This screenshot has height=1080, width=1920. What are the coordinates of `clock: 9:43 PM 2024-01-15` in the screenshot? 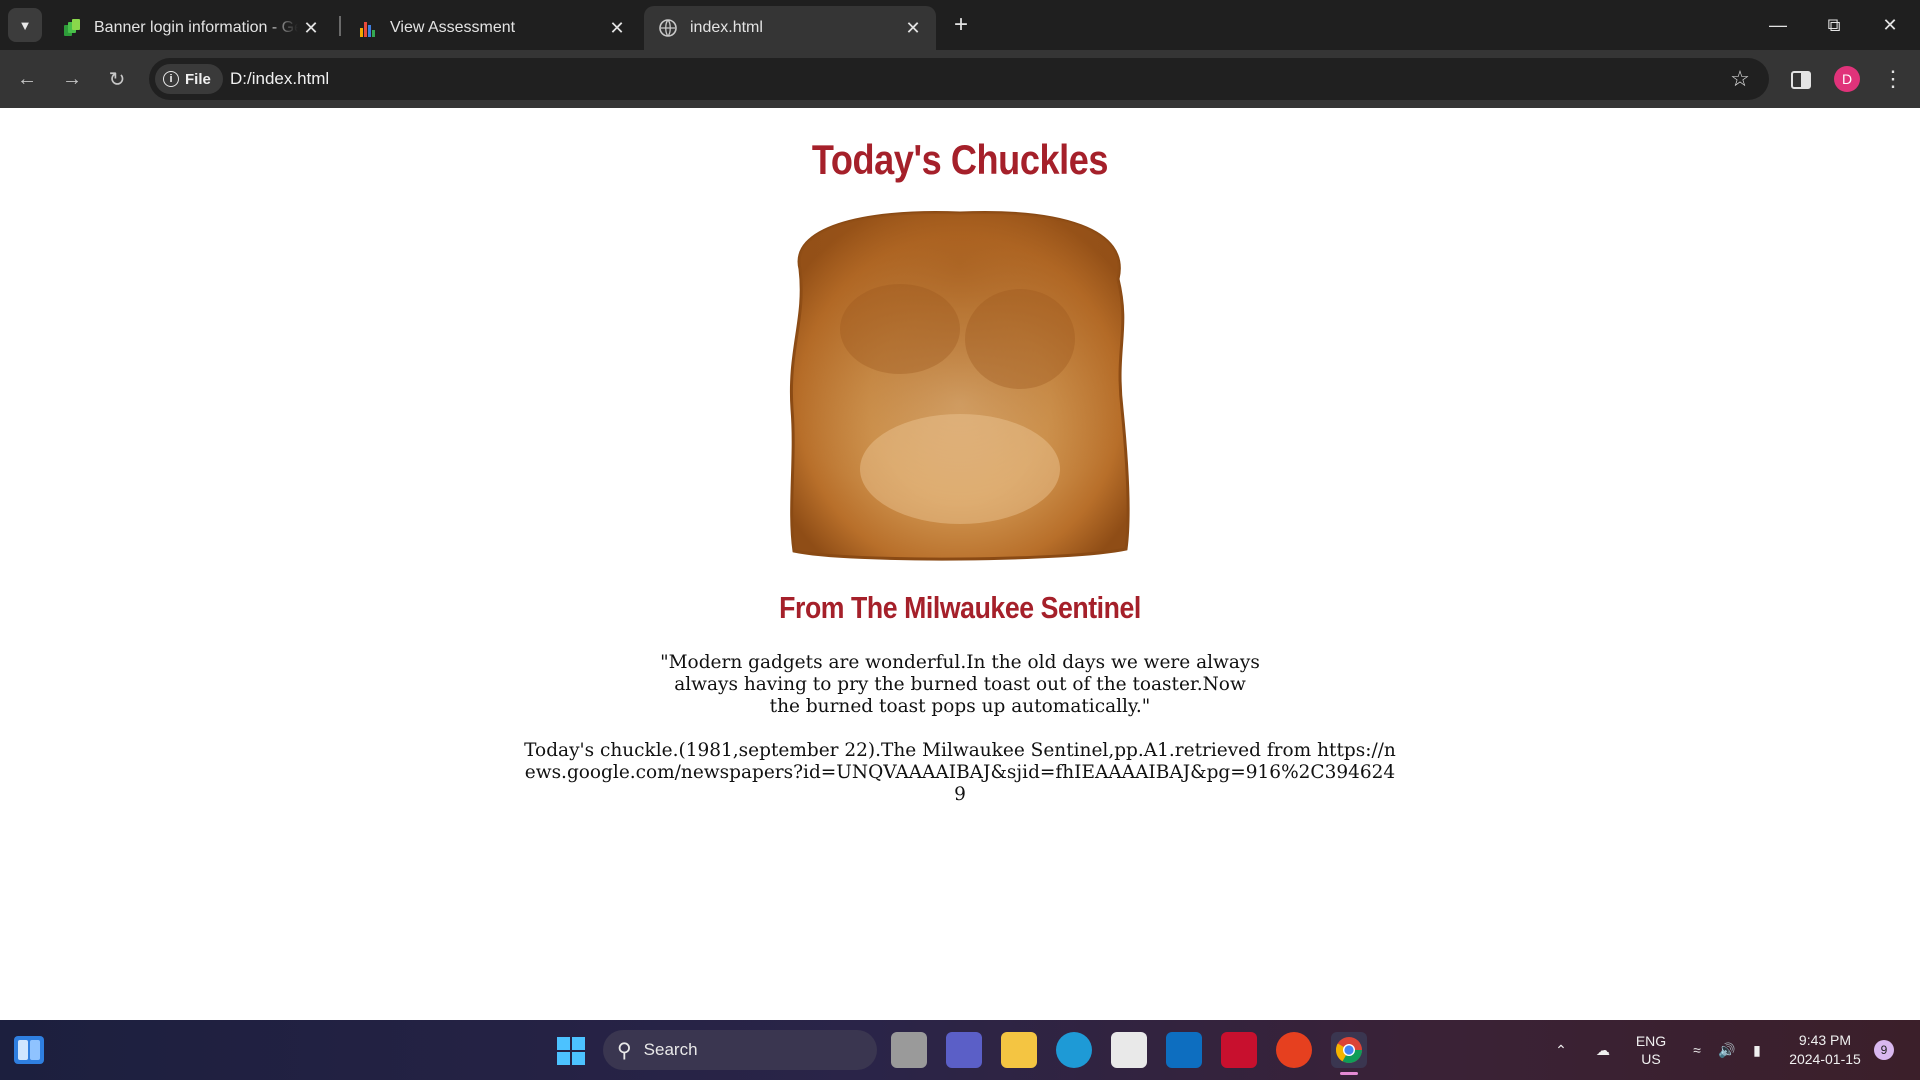 It's located at (1825, 1050).